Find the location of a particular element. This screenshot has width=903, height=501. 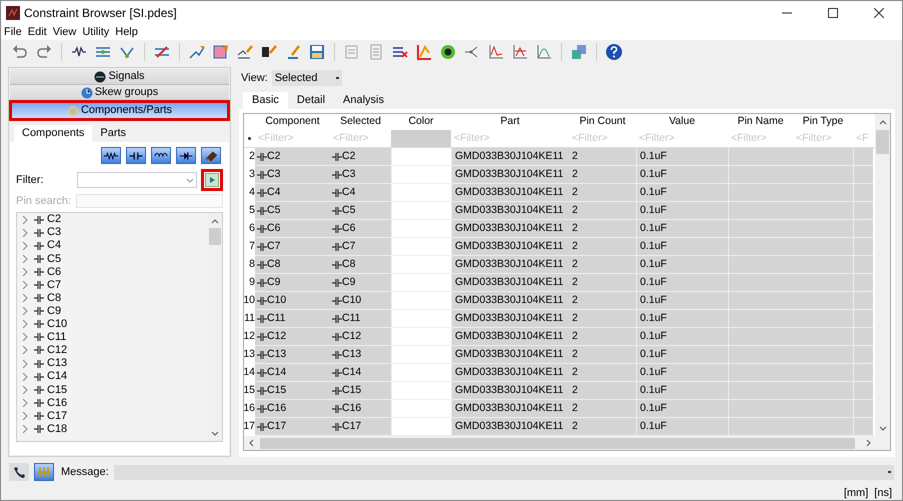

app-logo-icon is located at coordinates (13, 13).